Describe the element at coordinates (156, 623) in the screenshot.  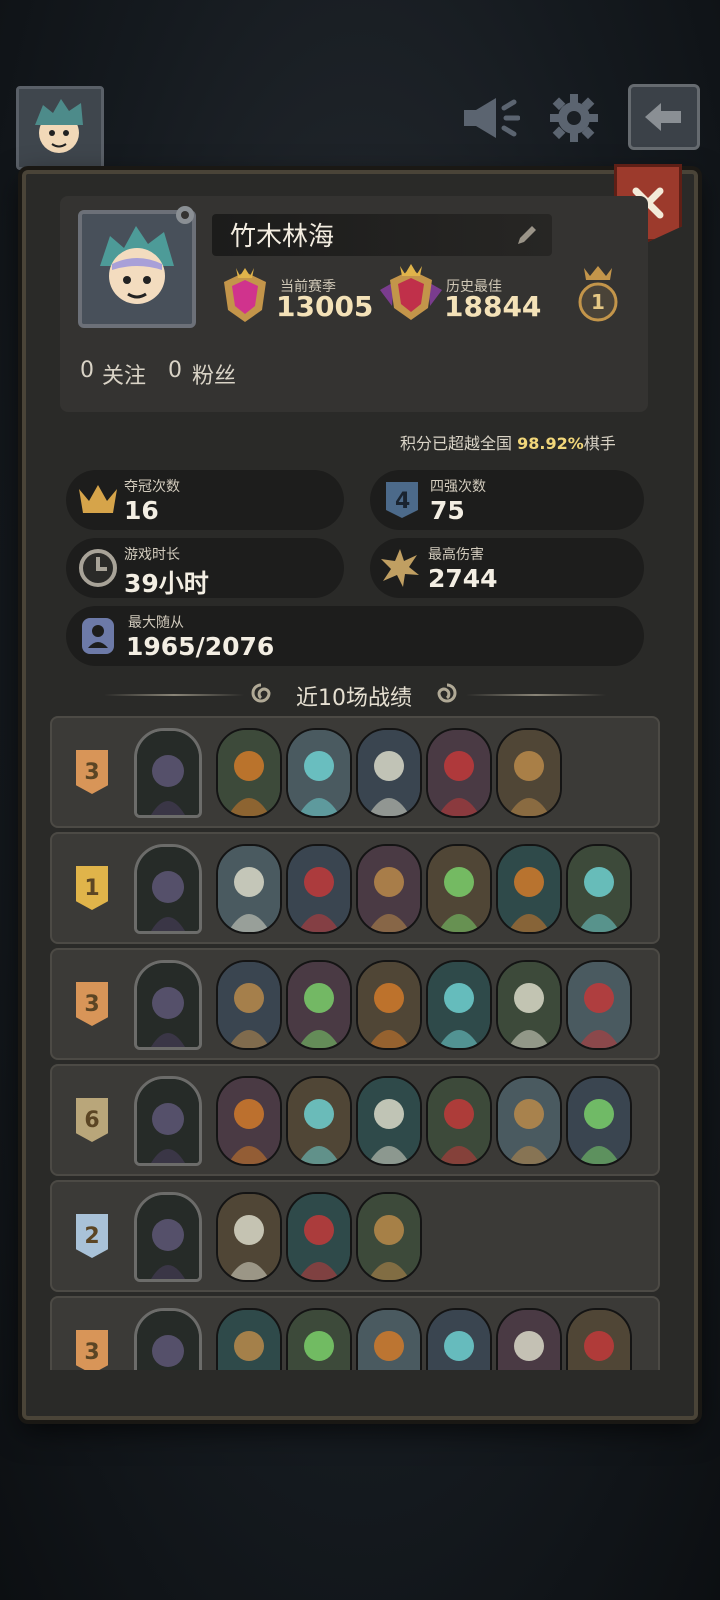
I see `stat-max-minions-label: 最大随从` at that location.